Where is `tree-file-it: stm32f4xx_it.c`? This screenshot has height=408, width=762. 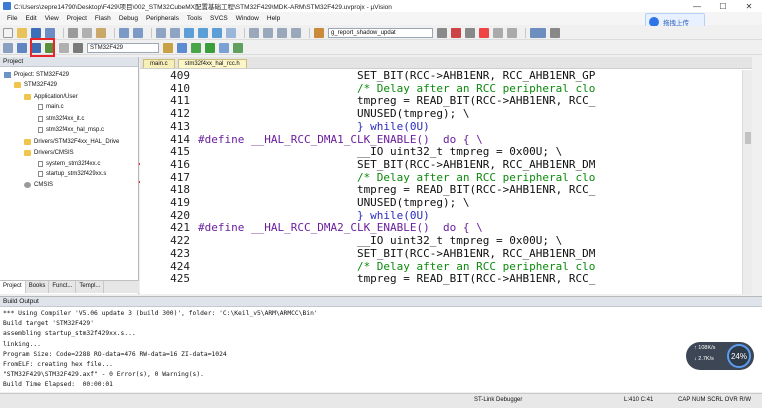 tree-file-it: stm32f4xx_it.c is located at coordinates (61, 119).